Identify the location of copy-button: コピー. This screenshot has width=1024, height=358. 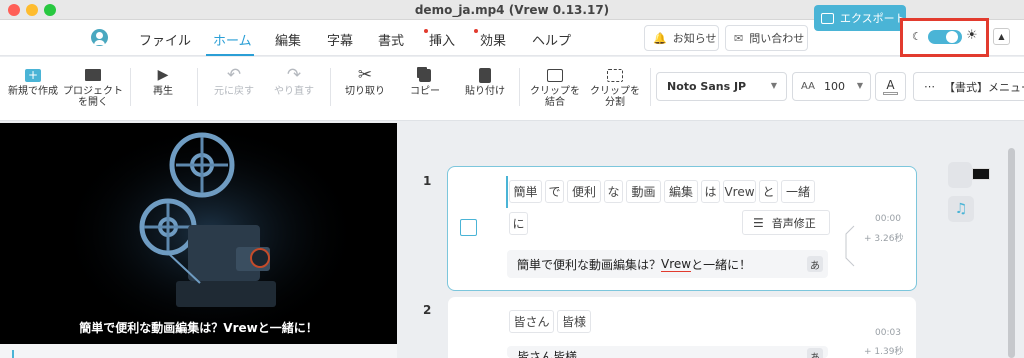
(425, 80).